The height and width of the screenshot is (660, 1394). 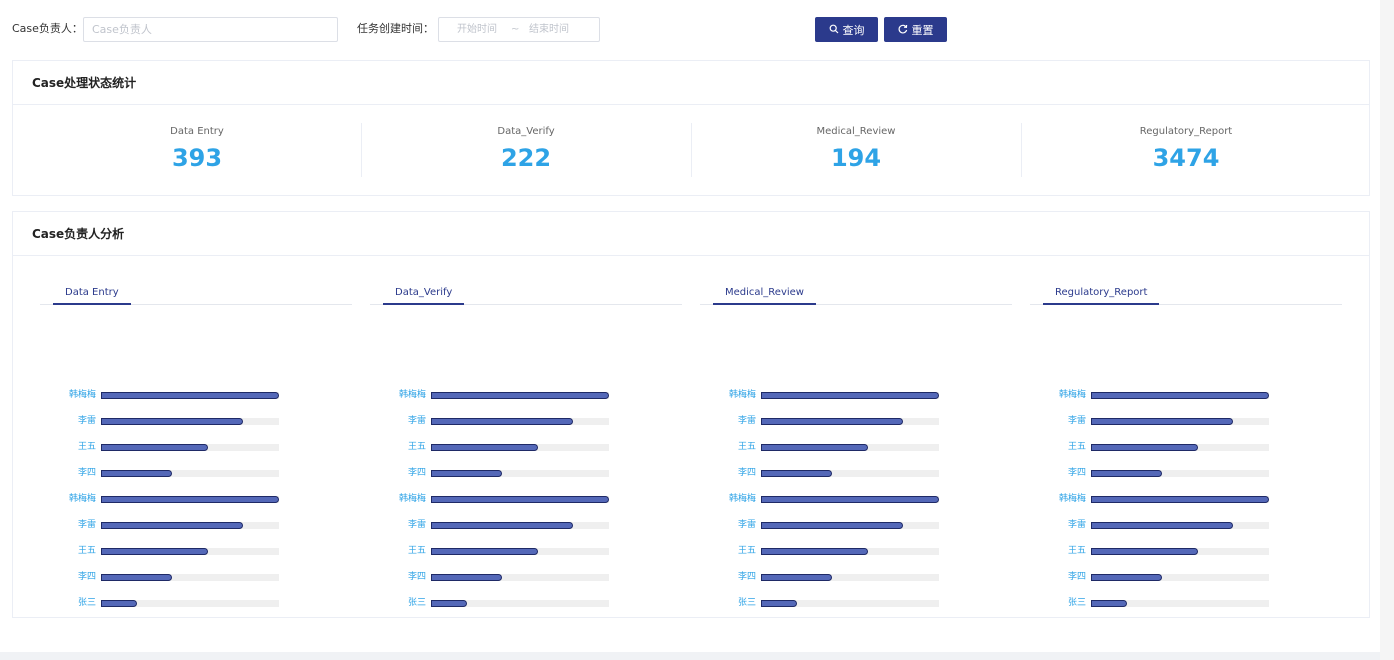 I want to click on owner-panel: Data_Verify 韩梅梅 李雷 王五 李四 韩梅梅 李雷 王五 李四 张三, so click(x=526, y=447).